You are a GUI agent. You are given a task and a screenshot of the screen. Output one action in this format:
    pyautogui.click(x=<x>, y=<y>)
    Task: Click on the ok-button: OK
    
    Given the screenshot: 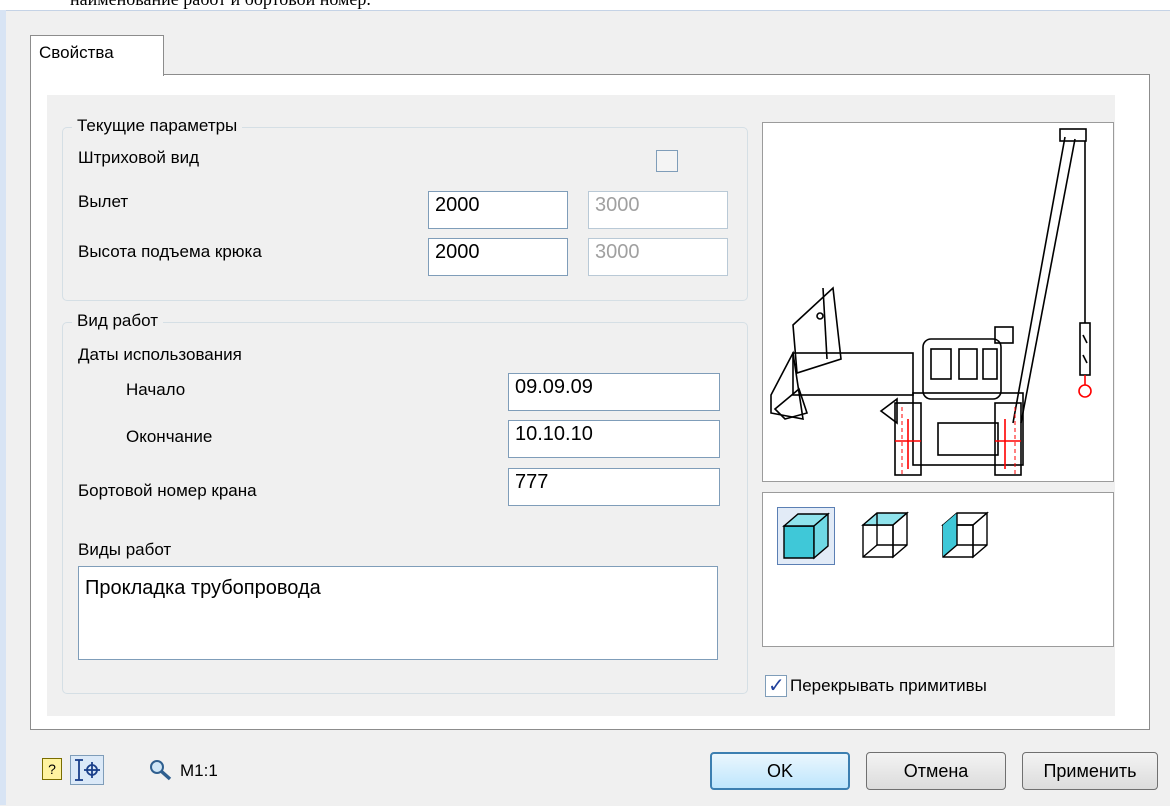 What is the action you would take?
    pyautogui.click(x=780, y=771)
    